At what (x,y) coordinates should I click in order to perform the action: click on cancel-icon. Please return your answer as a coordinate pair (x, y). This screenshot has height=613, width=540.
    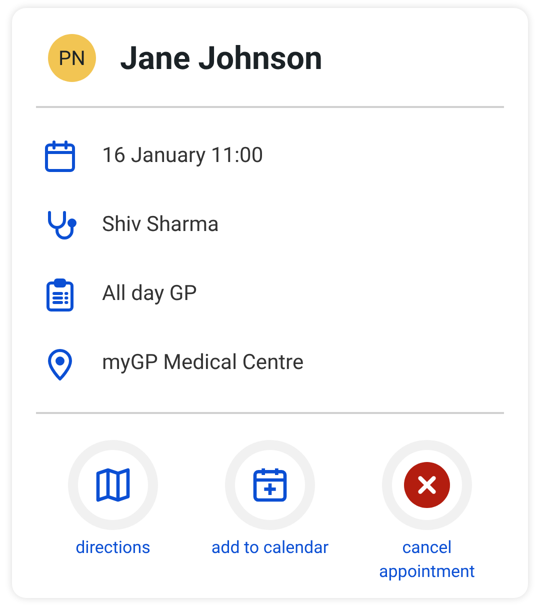
    Looking at the image, I should click on (427, 485).